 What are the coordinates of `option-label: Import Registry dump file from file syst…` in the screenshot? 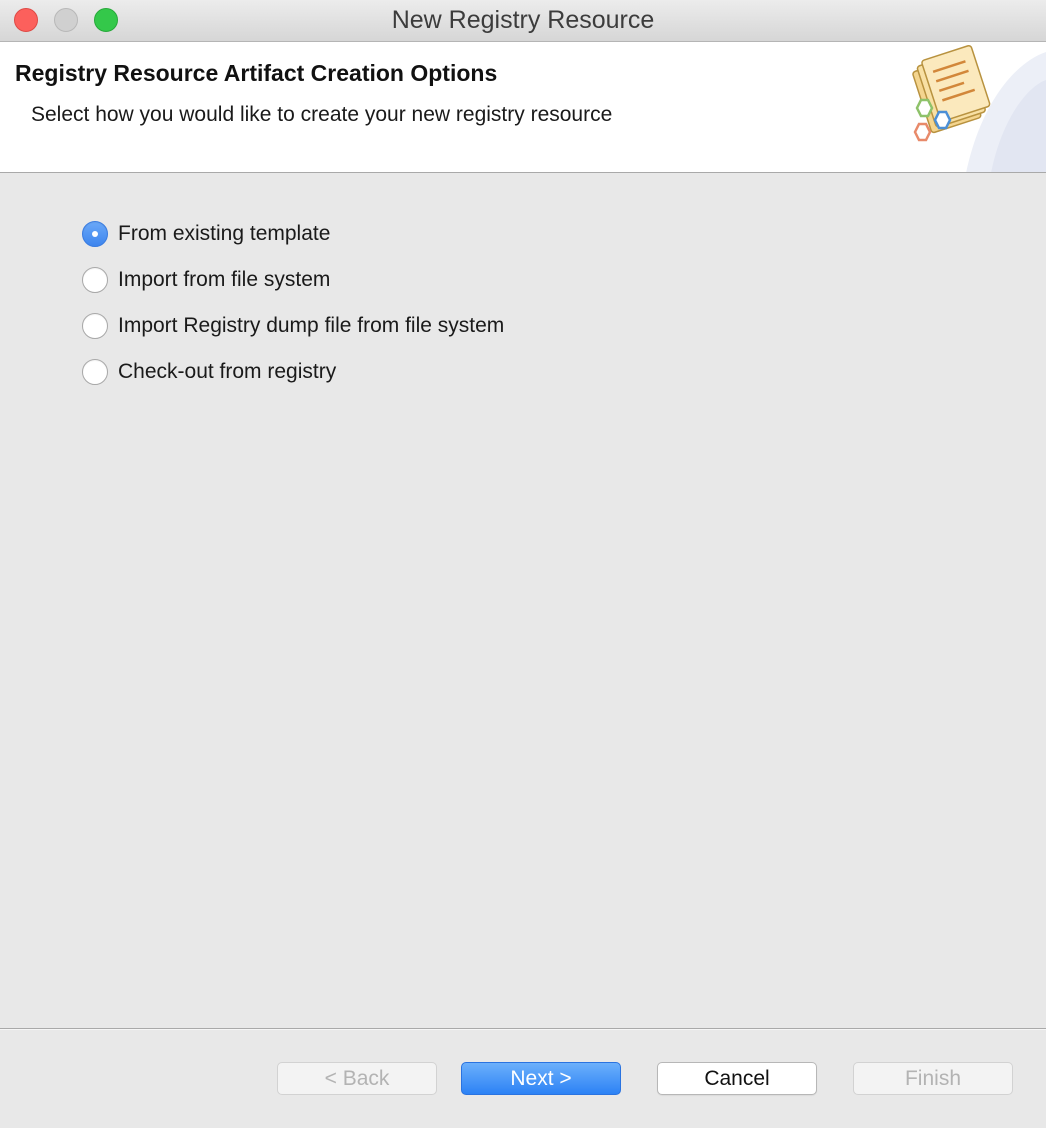 It's located at (311, 325).